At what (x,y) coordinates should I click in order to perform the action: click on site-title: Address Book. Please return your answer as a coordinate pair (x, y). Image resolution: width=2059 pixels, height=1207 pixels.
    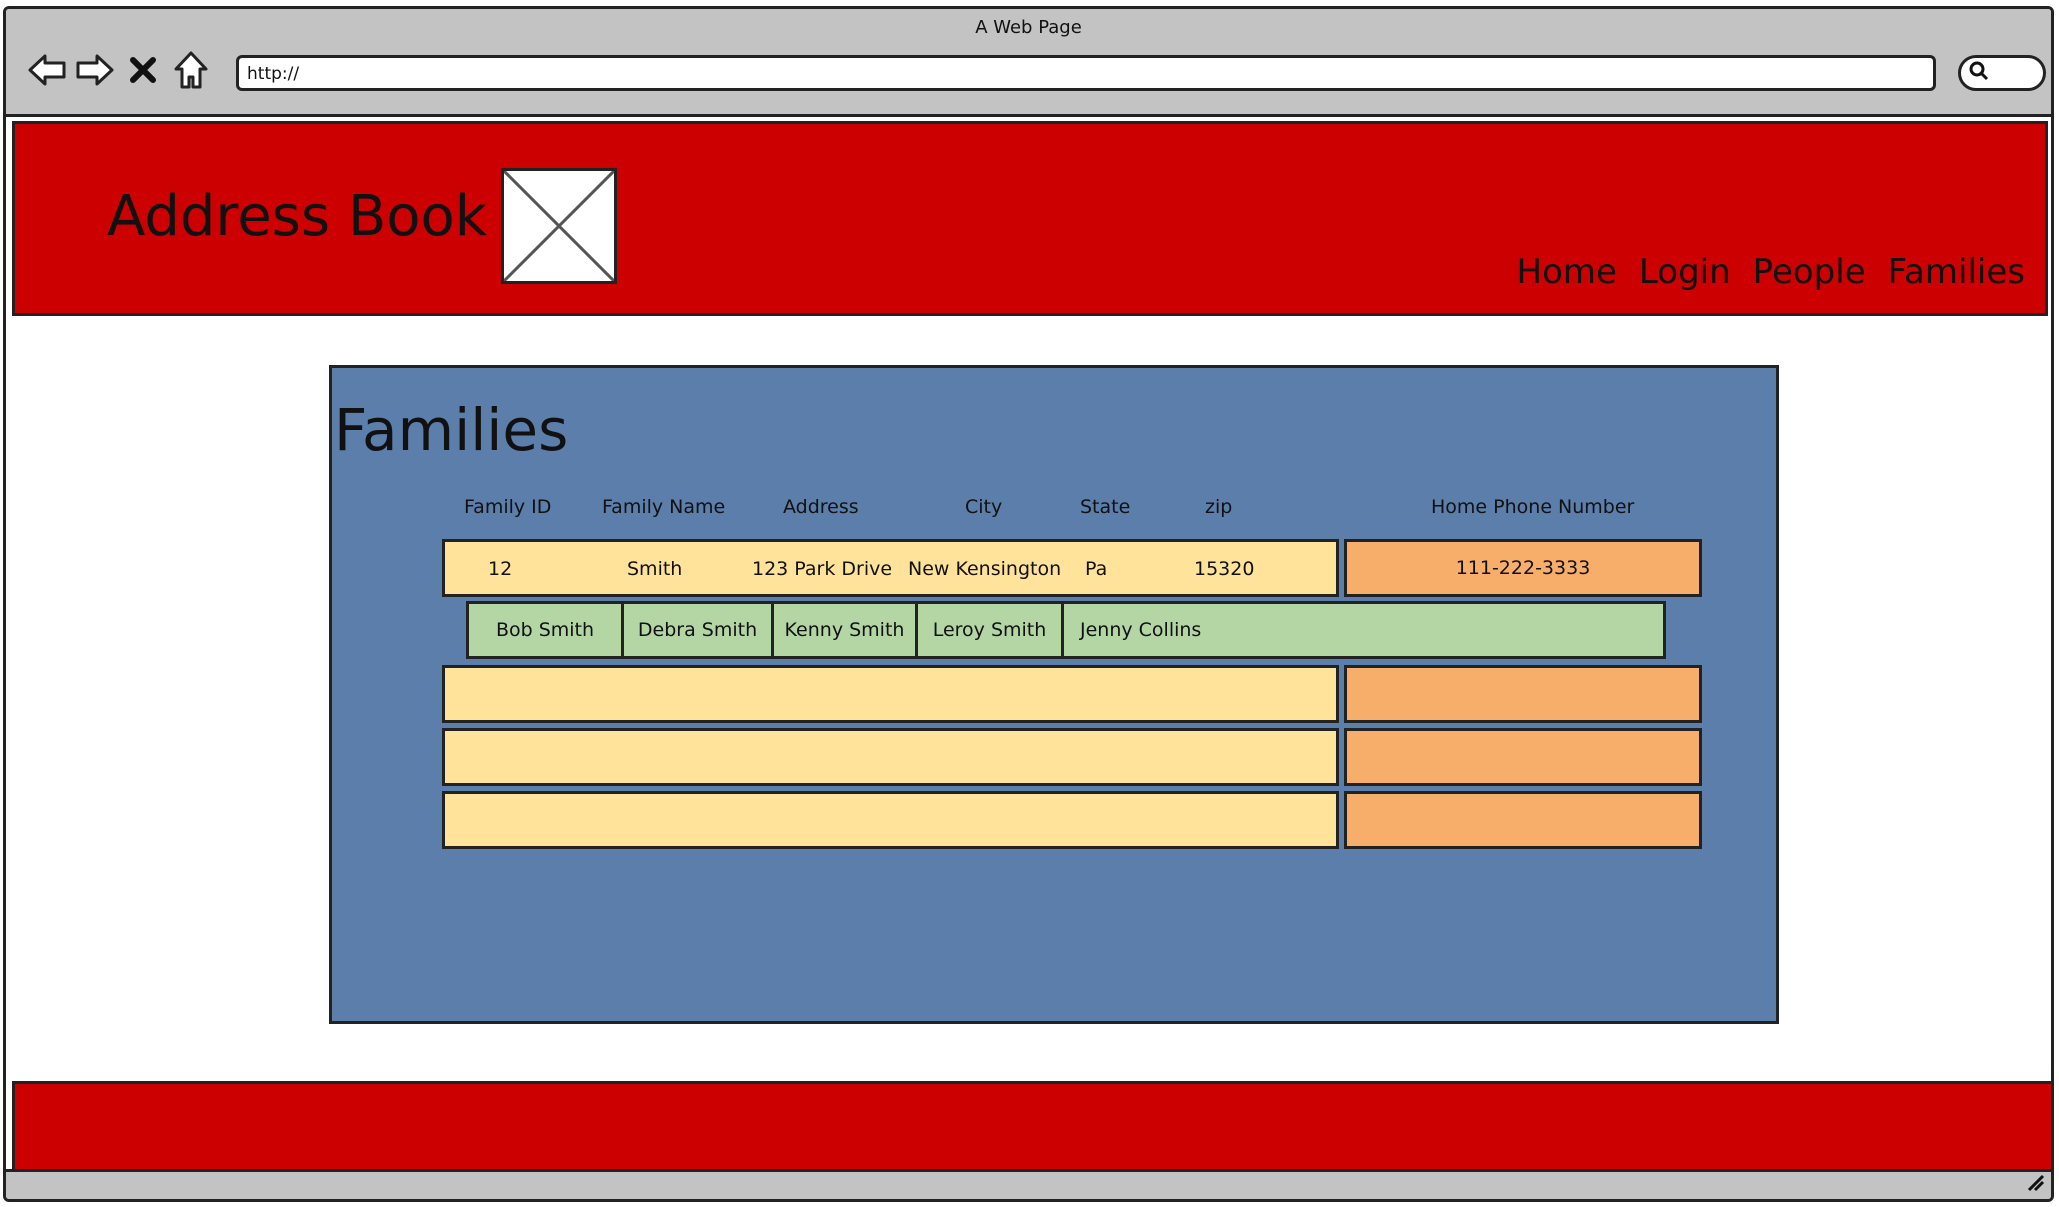
    Looking at the image, I should click on (297, 216).